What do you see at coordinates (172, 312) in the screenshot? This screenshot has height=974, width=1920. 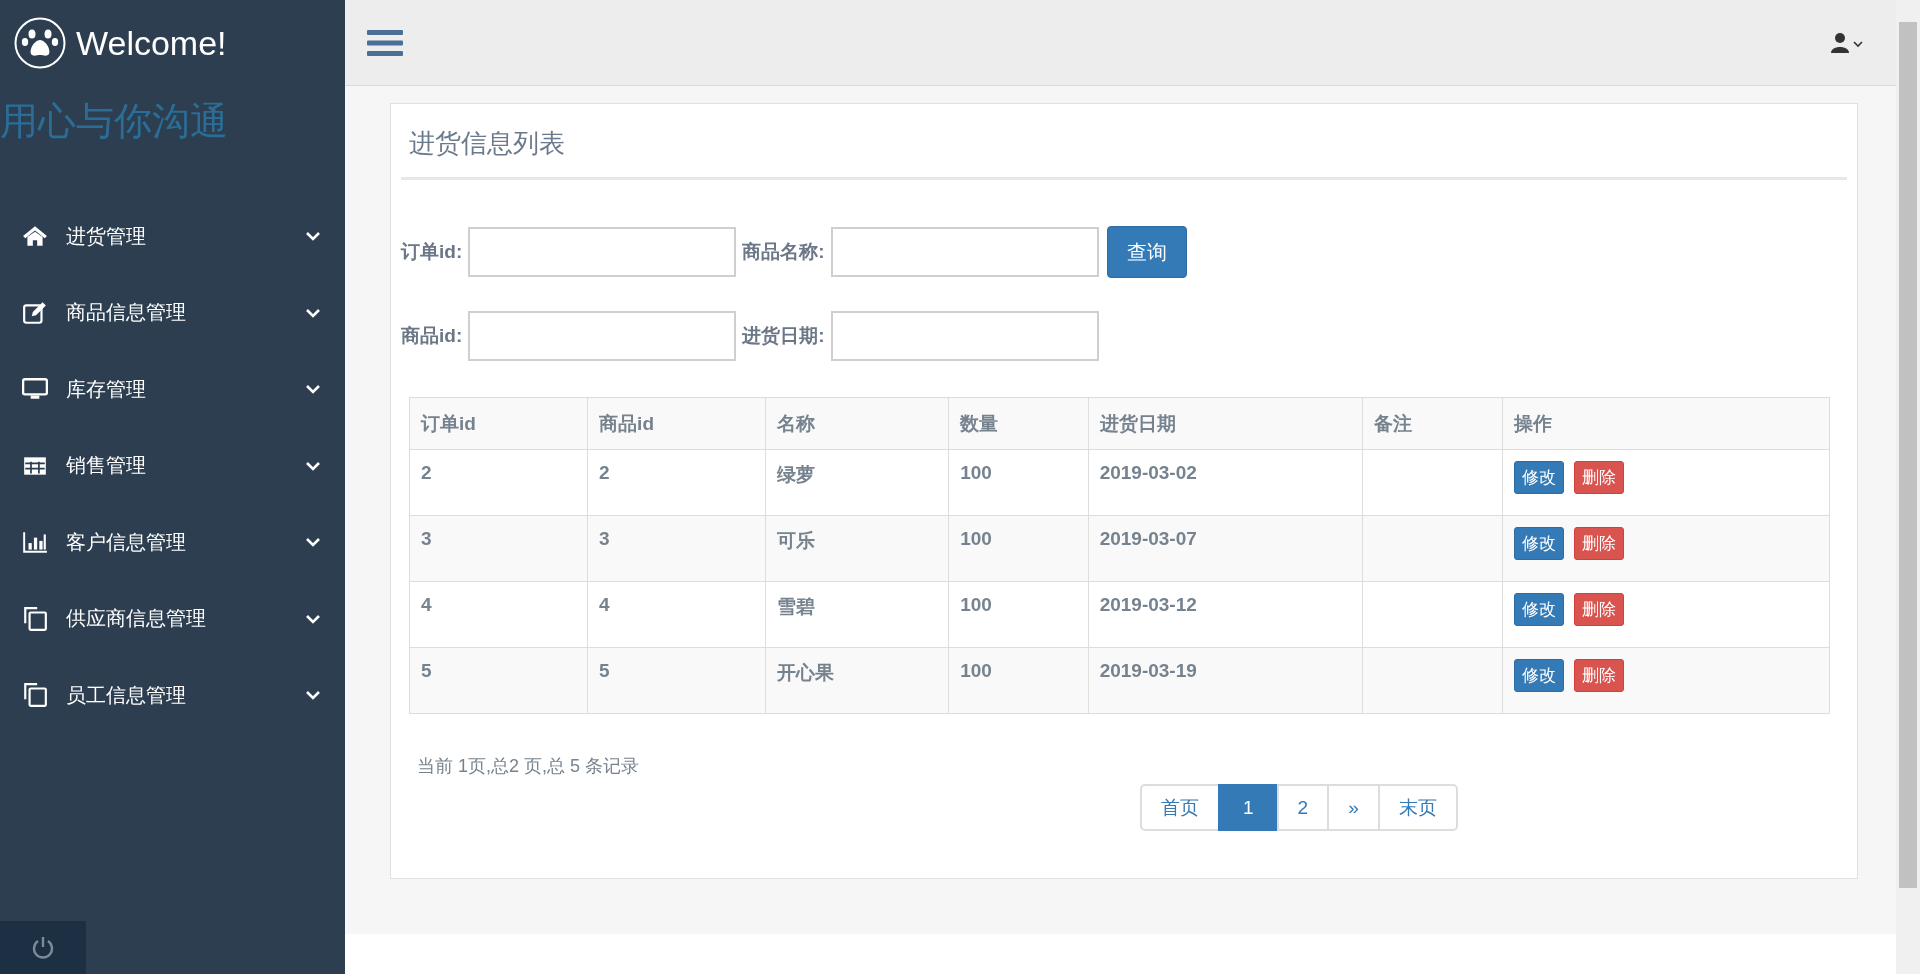 I see `sidebar-item: 商品信息管理` at bounding box center [172, 312].